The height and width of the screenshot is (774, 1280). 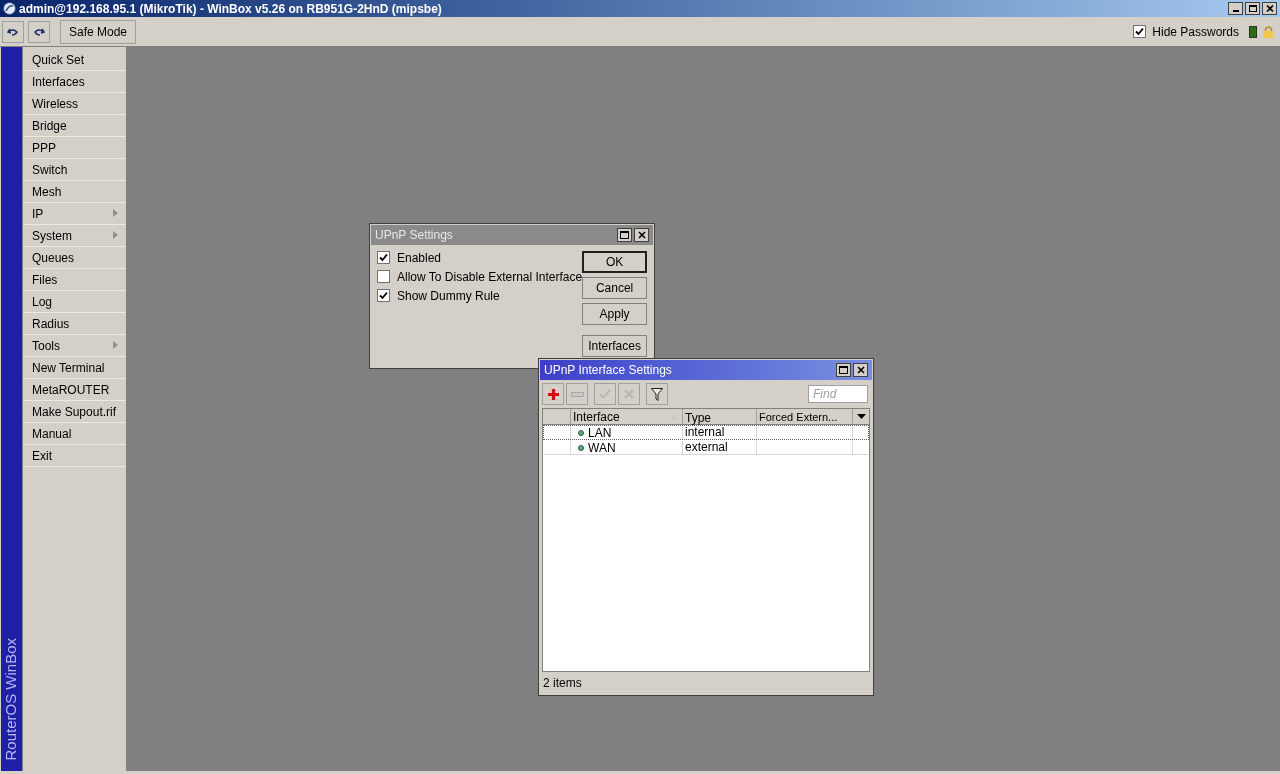 What do you see at coordinates (74, 456) in the screenshot?
I see `menu-item: Exit` at bounding box center [74, 456].